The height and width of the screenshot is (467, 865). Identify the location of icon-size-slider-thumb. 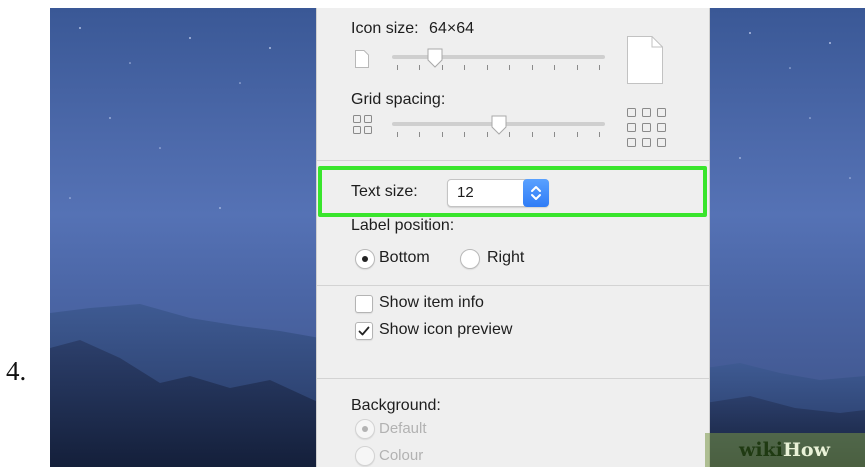
(435, 58).